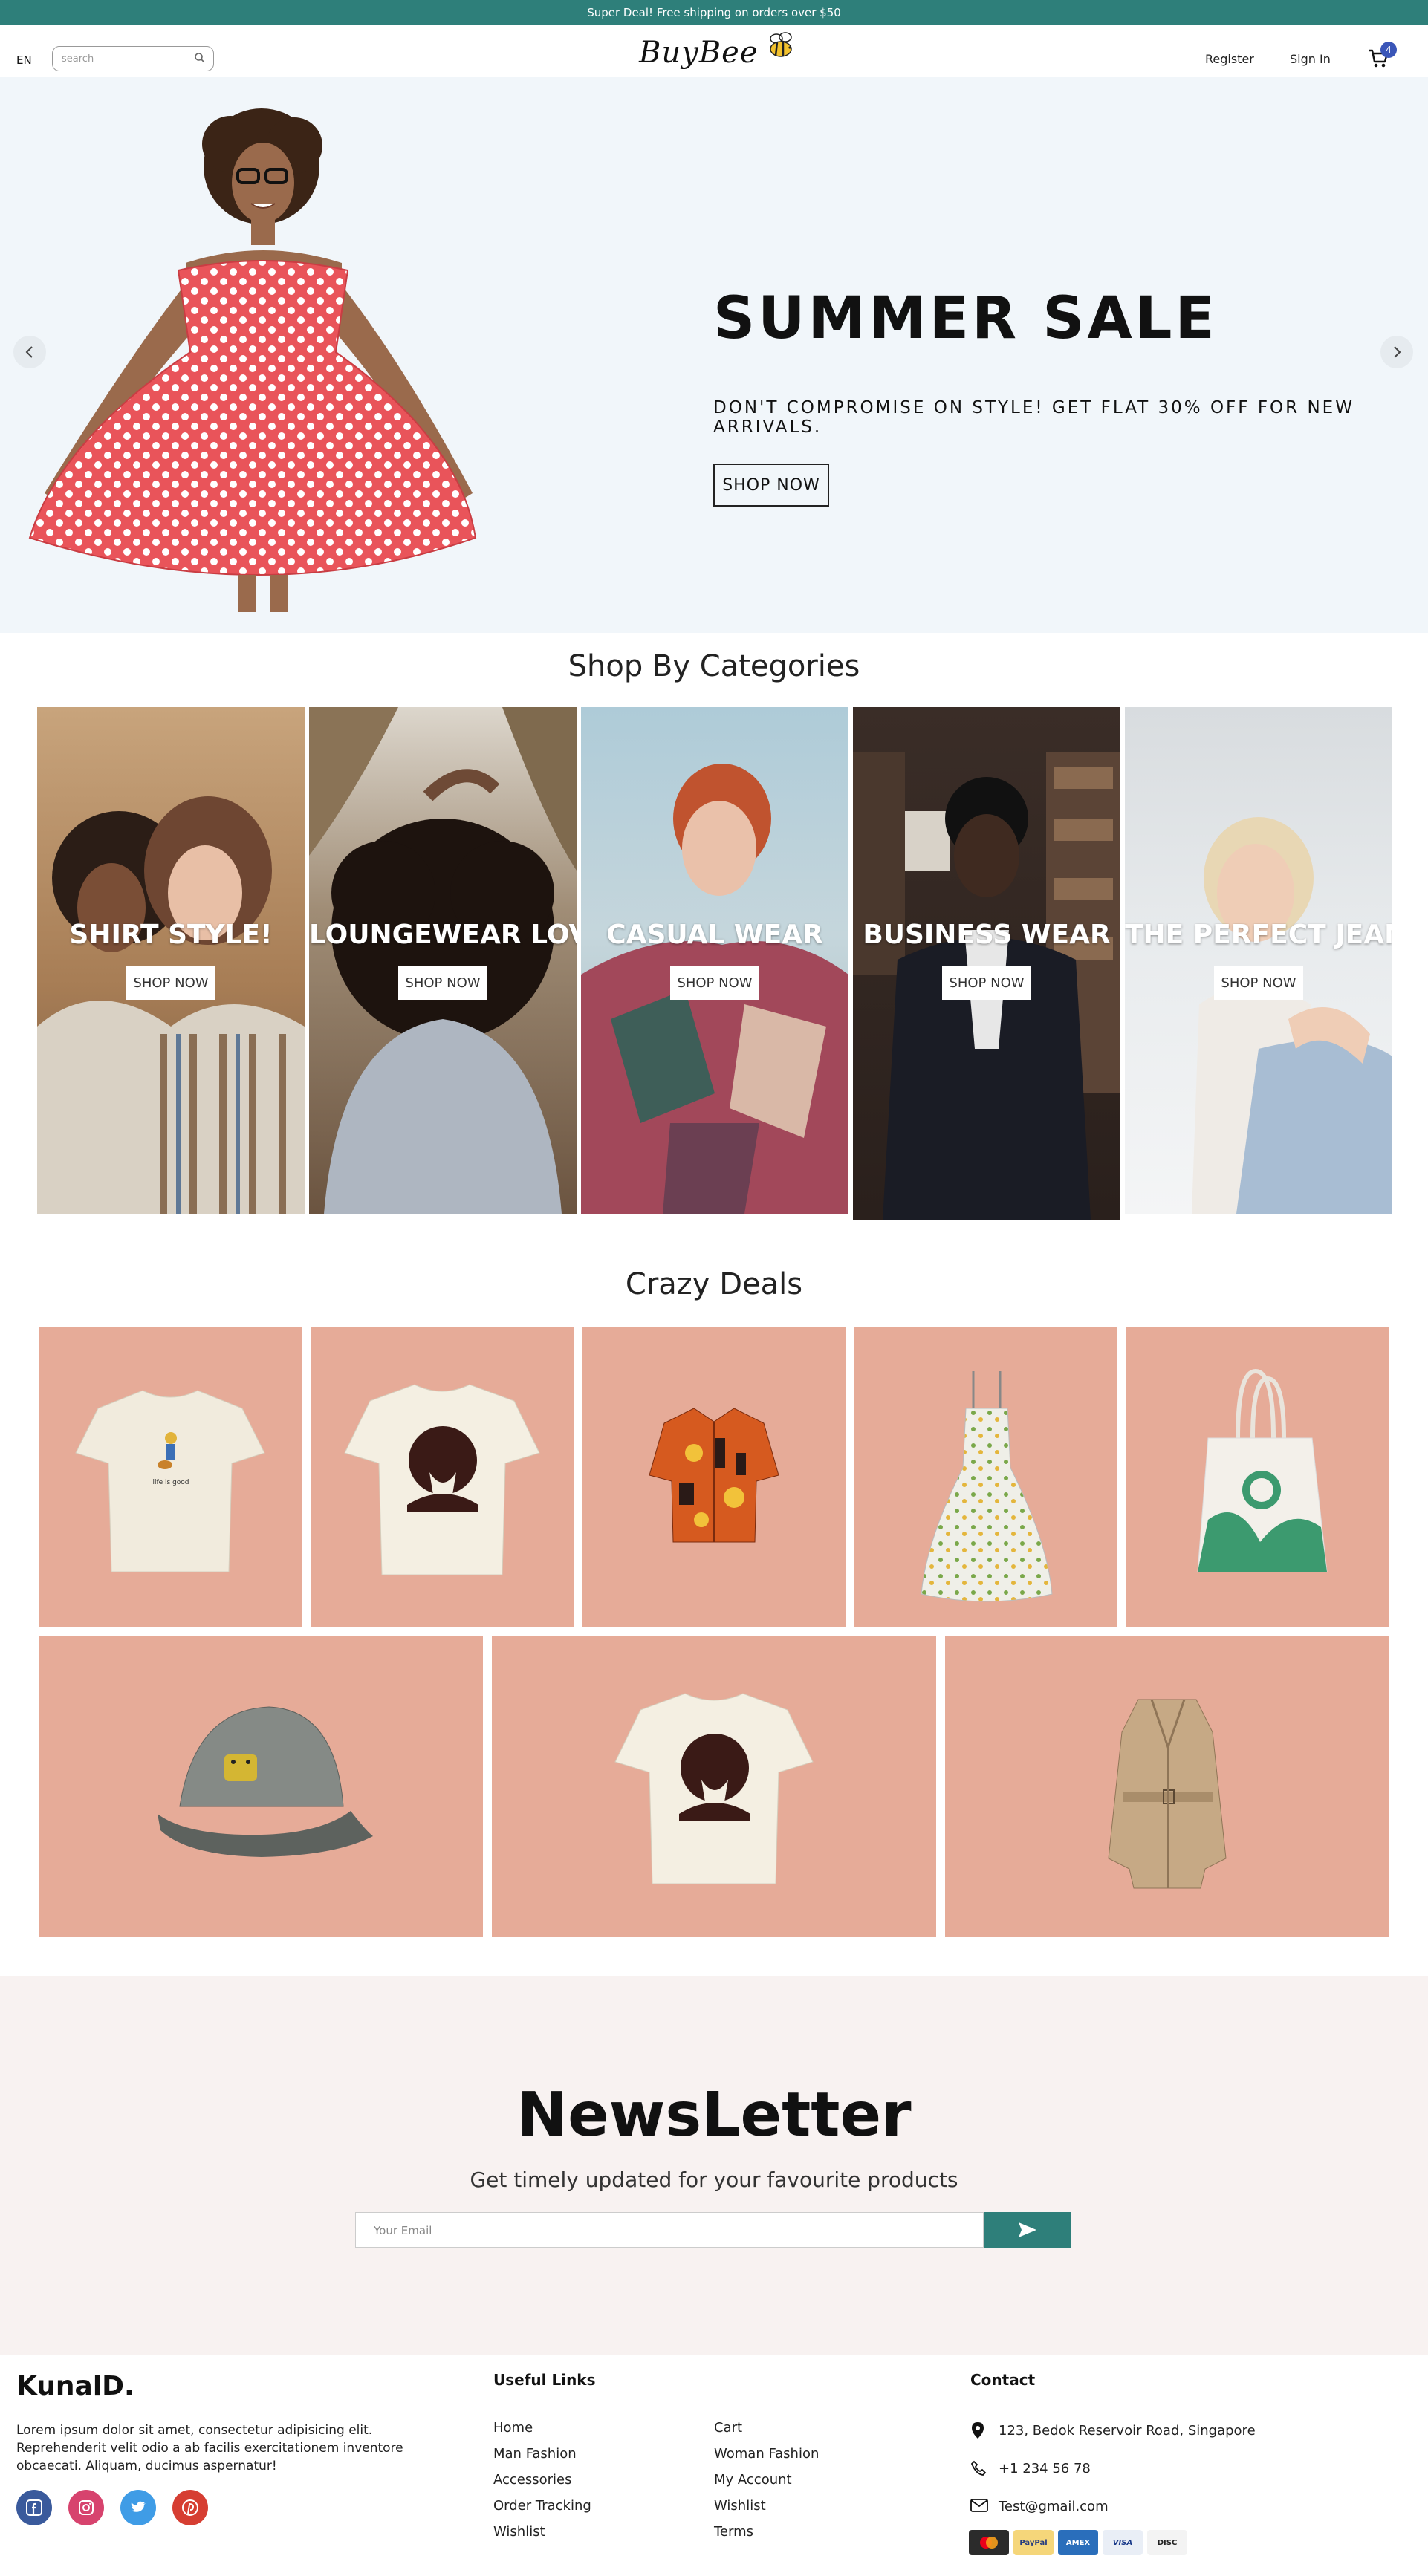 Image resolution: width=1428 pixels, height=2576 pixels. What do you see at coordinates (253, 360) in the screenshot?
I see `hero-model-image` at bounding box center [253, 360].